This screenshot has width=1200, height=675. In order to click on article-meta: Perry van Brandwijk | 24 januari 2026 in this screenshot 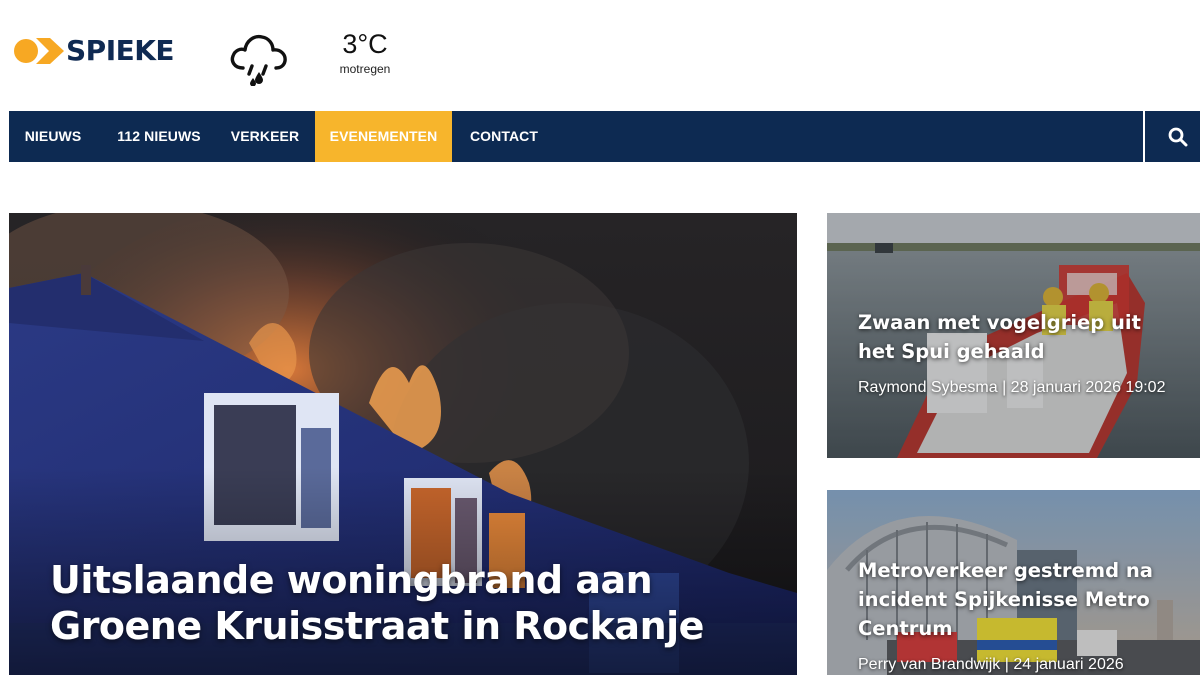, I will do `click(991, 664)`.